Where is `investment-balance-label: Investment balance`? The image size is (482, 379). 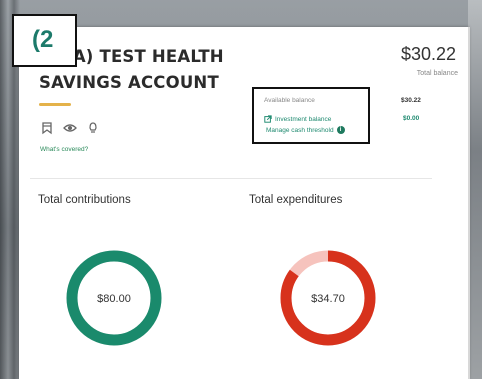 investment-balance-label: Investment balance is located at coordinates (303, 119).